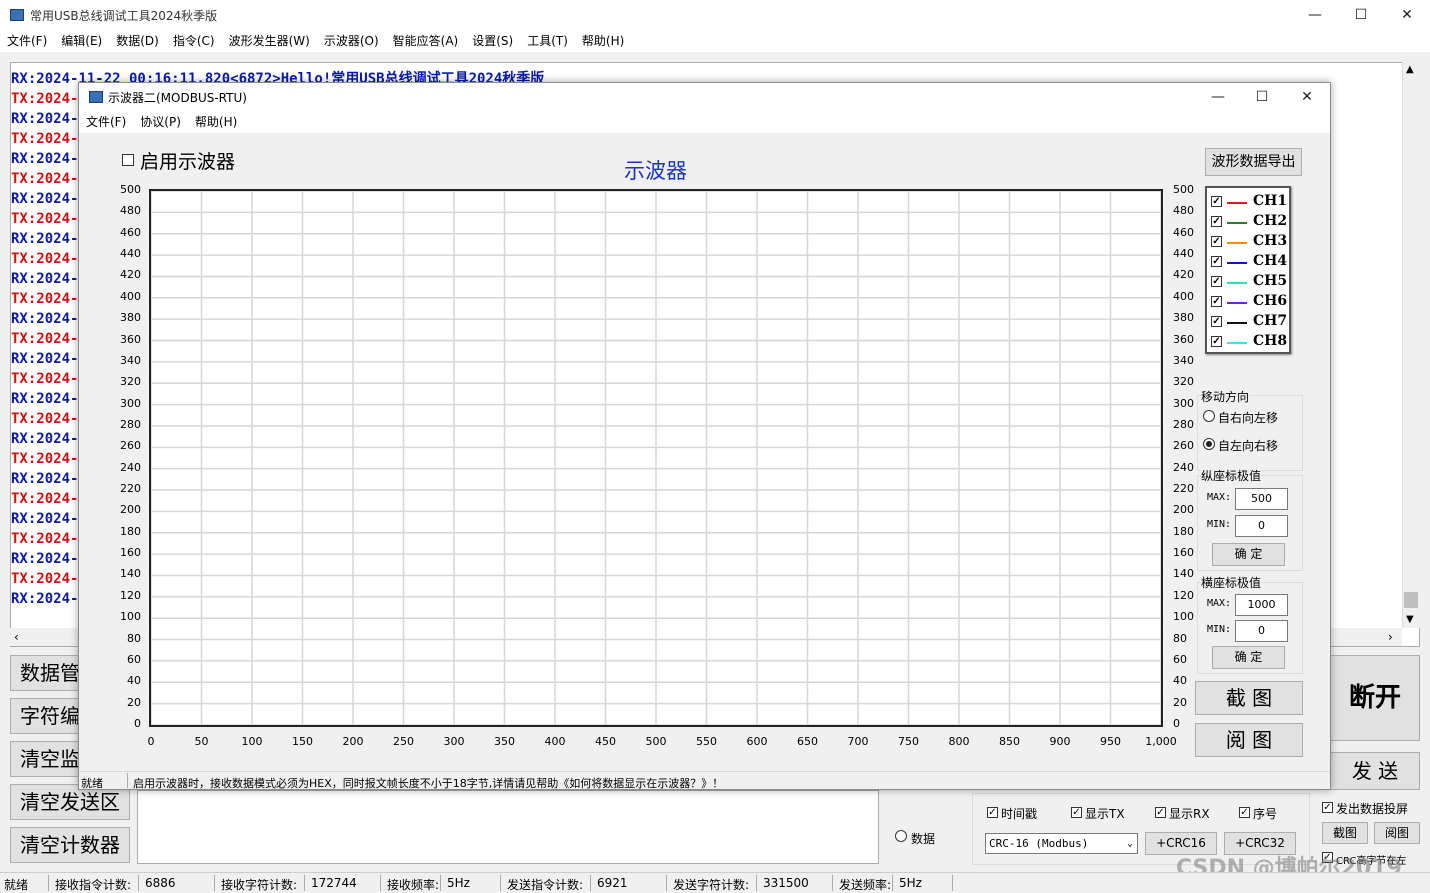  I want to click on scope-app-icon, so click(96, 97).